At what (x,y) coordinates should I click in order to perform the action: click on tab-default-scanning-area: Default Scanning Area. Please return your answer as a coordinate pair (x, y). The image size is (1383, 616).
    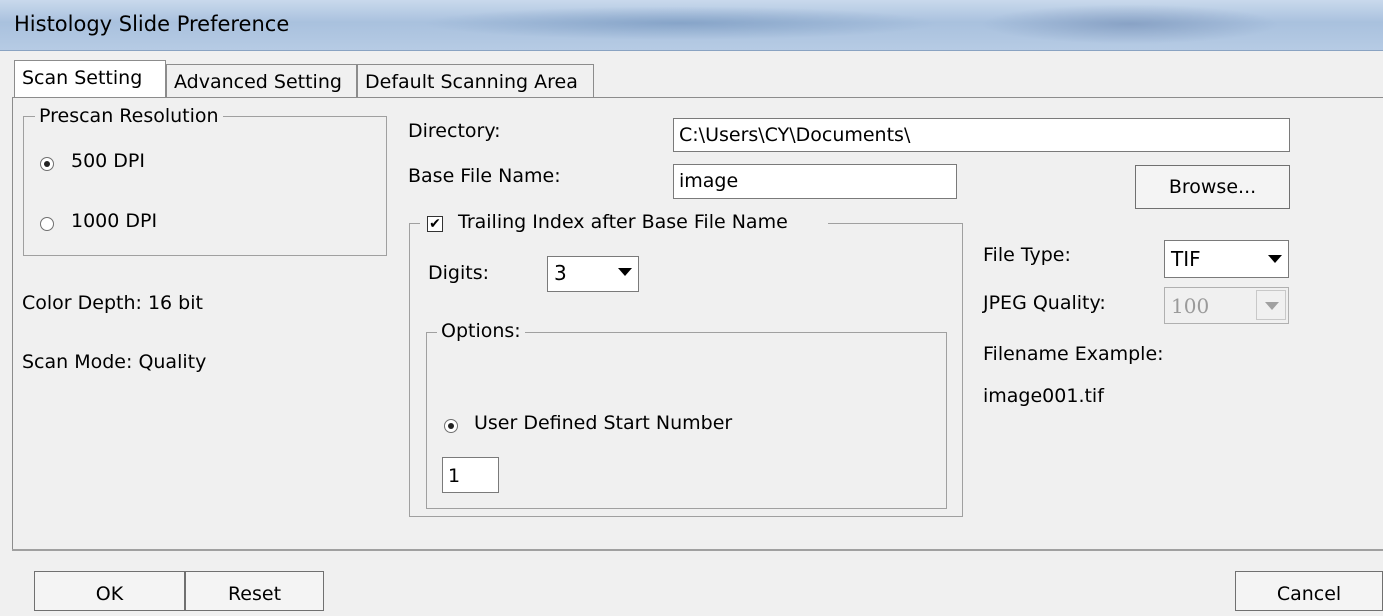
    Looking at the image, I should click on (475, 81).